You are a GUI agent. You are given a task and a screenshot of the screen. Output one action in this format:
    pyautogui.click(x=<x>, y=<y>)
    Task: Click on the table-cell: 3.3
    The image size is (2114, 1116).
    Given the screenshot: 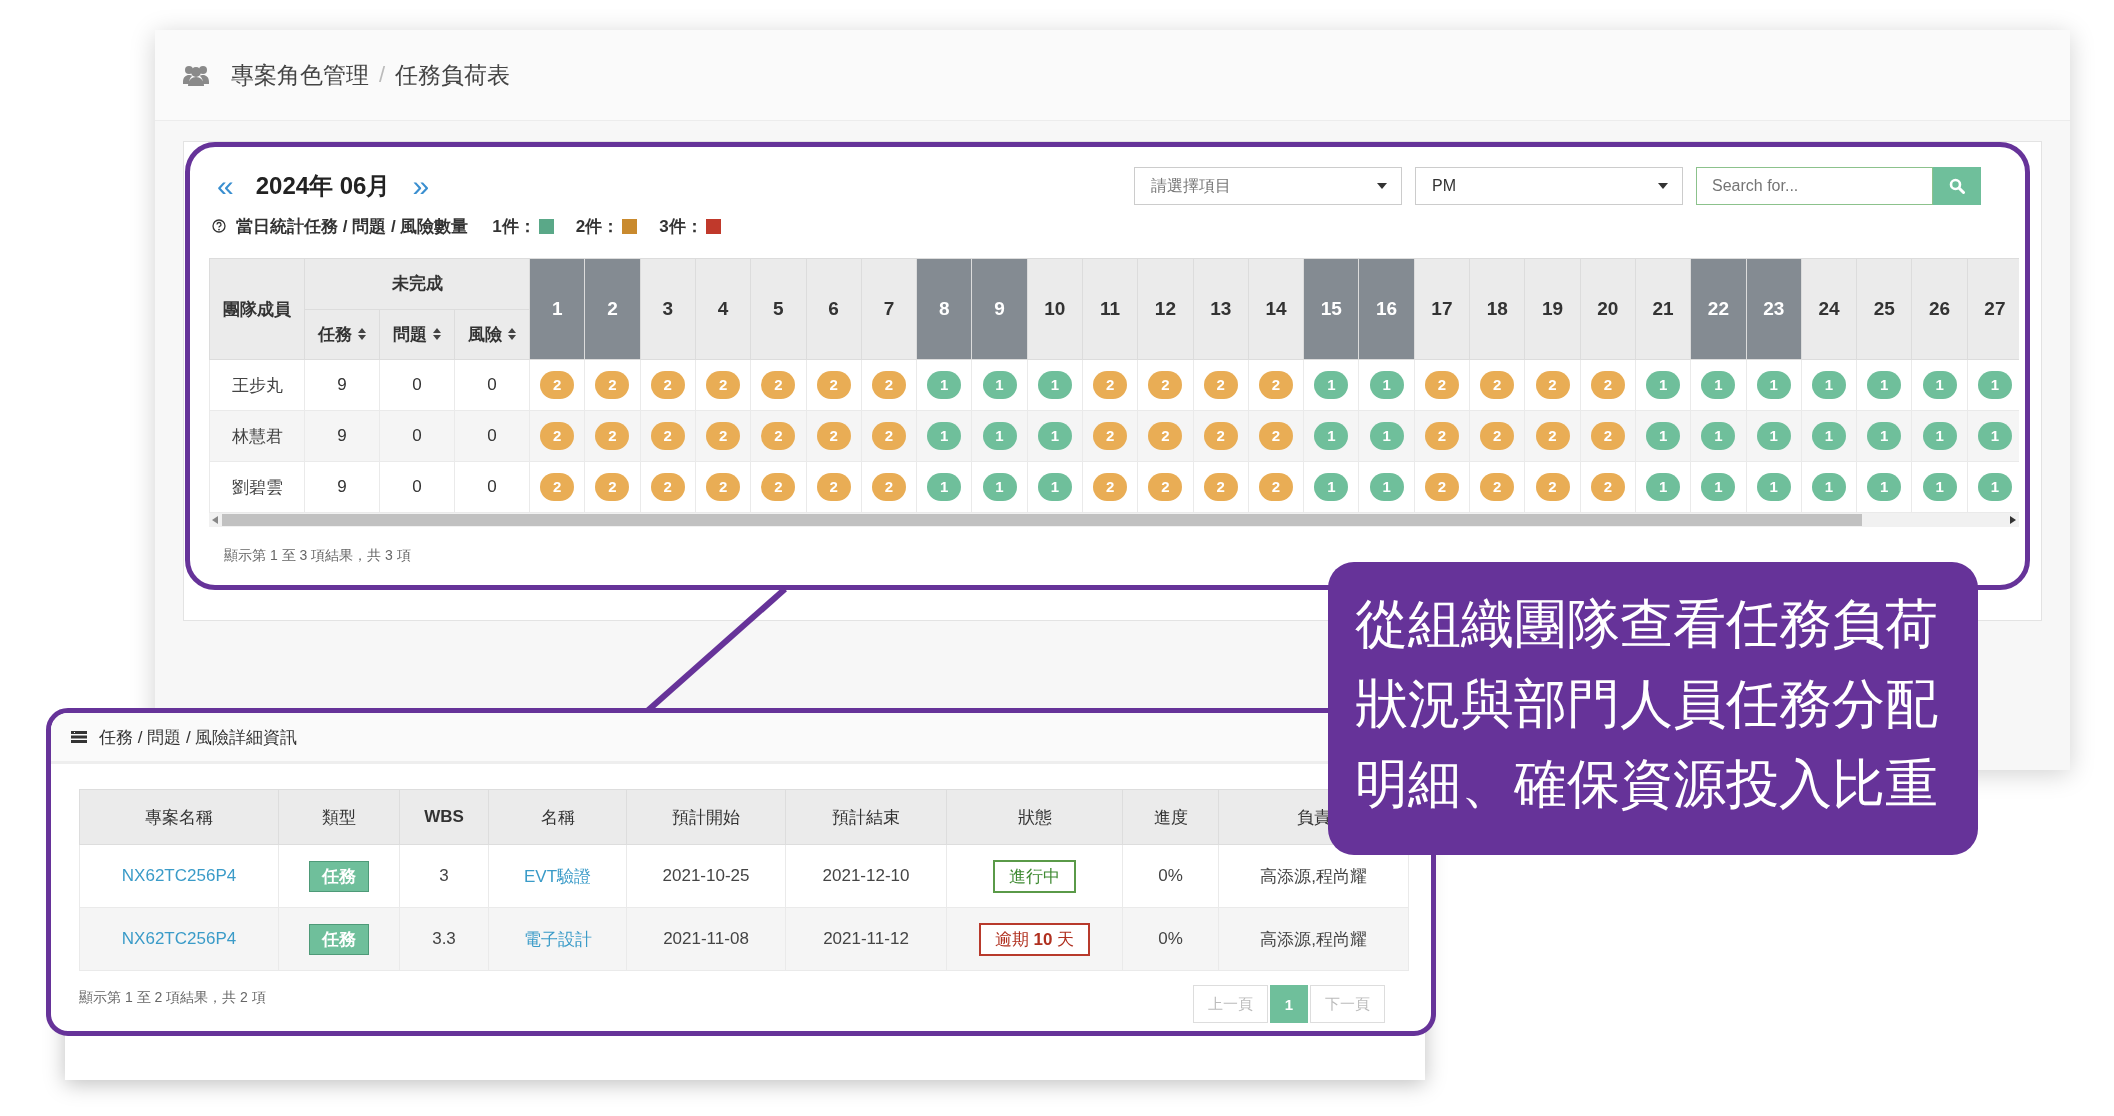 What is the action you would take?
    pyautogui.click(x=444, y=939)
    